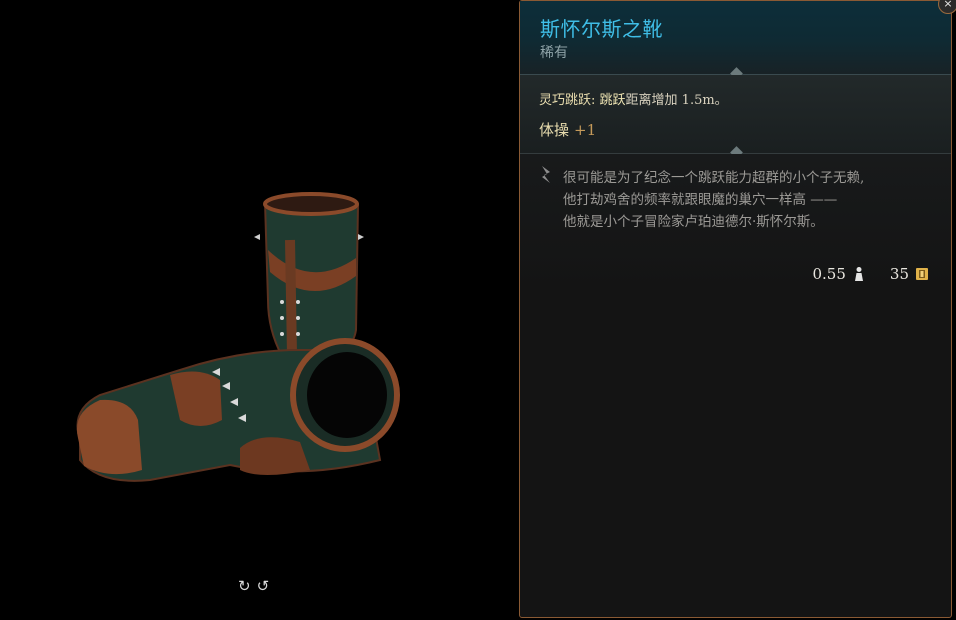 The height and width of the screenshot is (620, 956). I want to click on passive-effect: 灵巧跳跃: 跳跃距离增加 1.5m。, so click(633, 98).